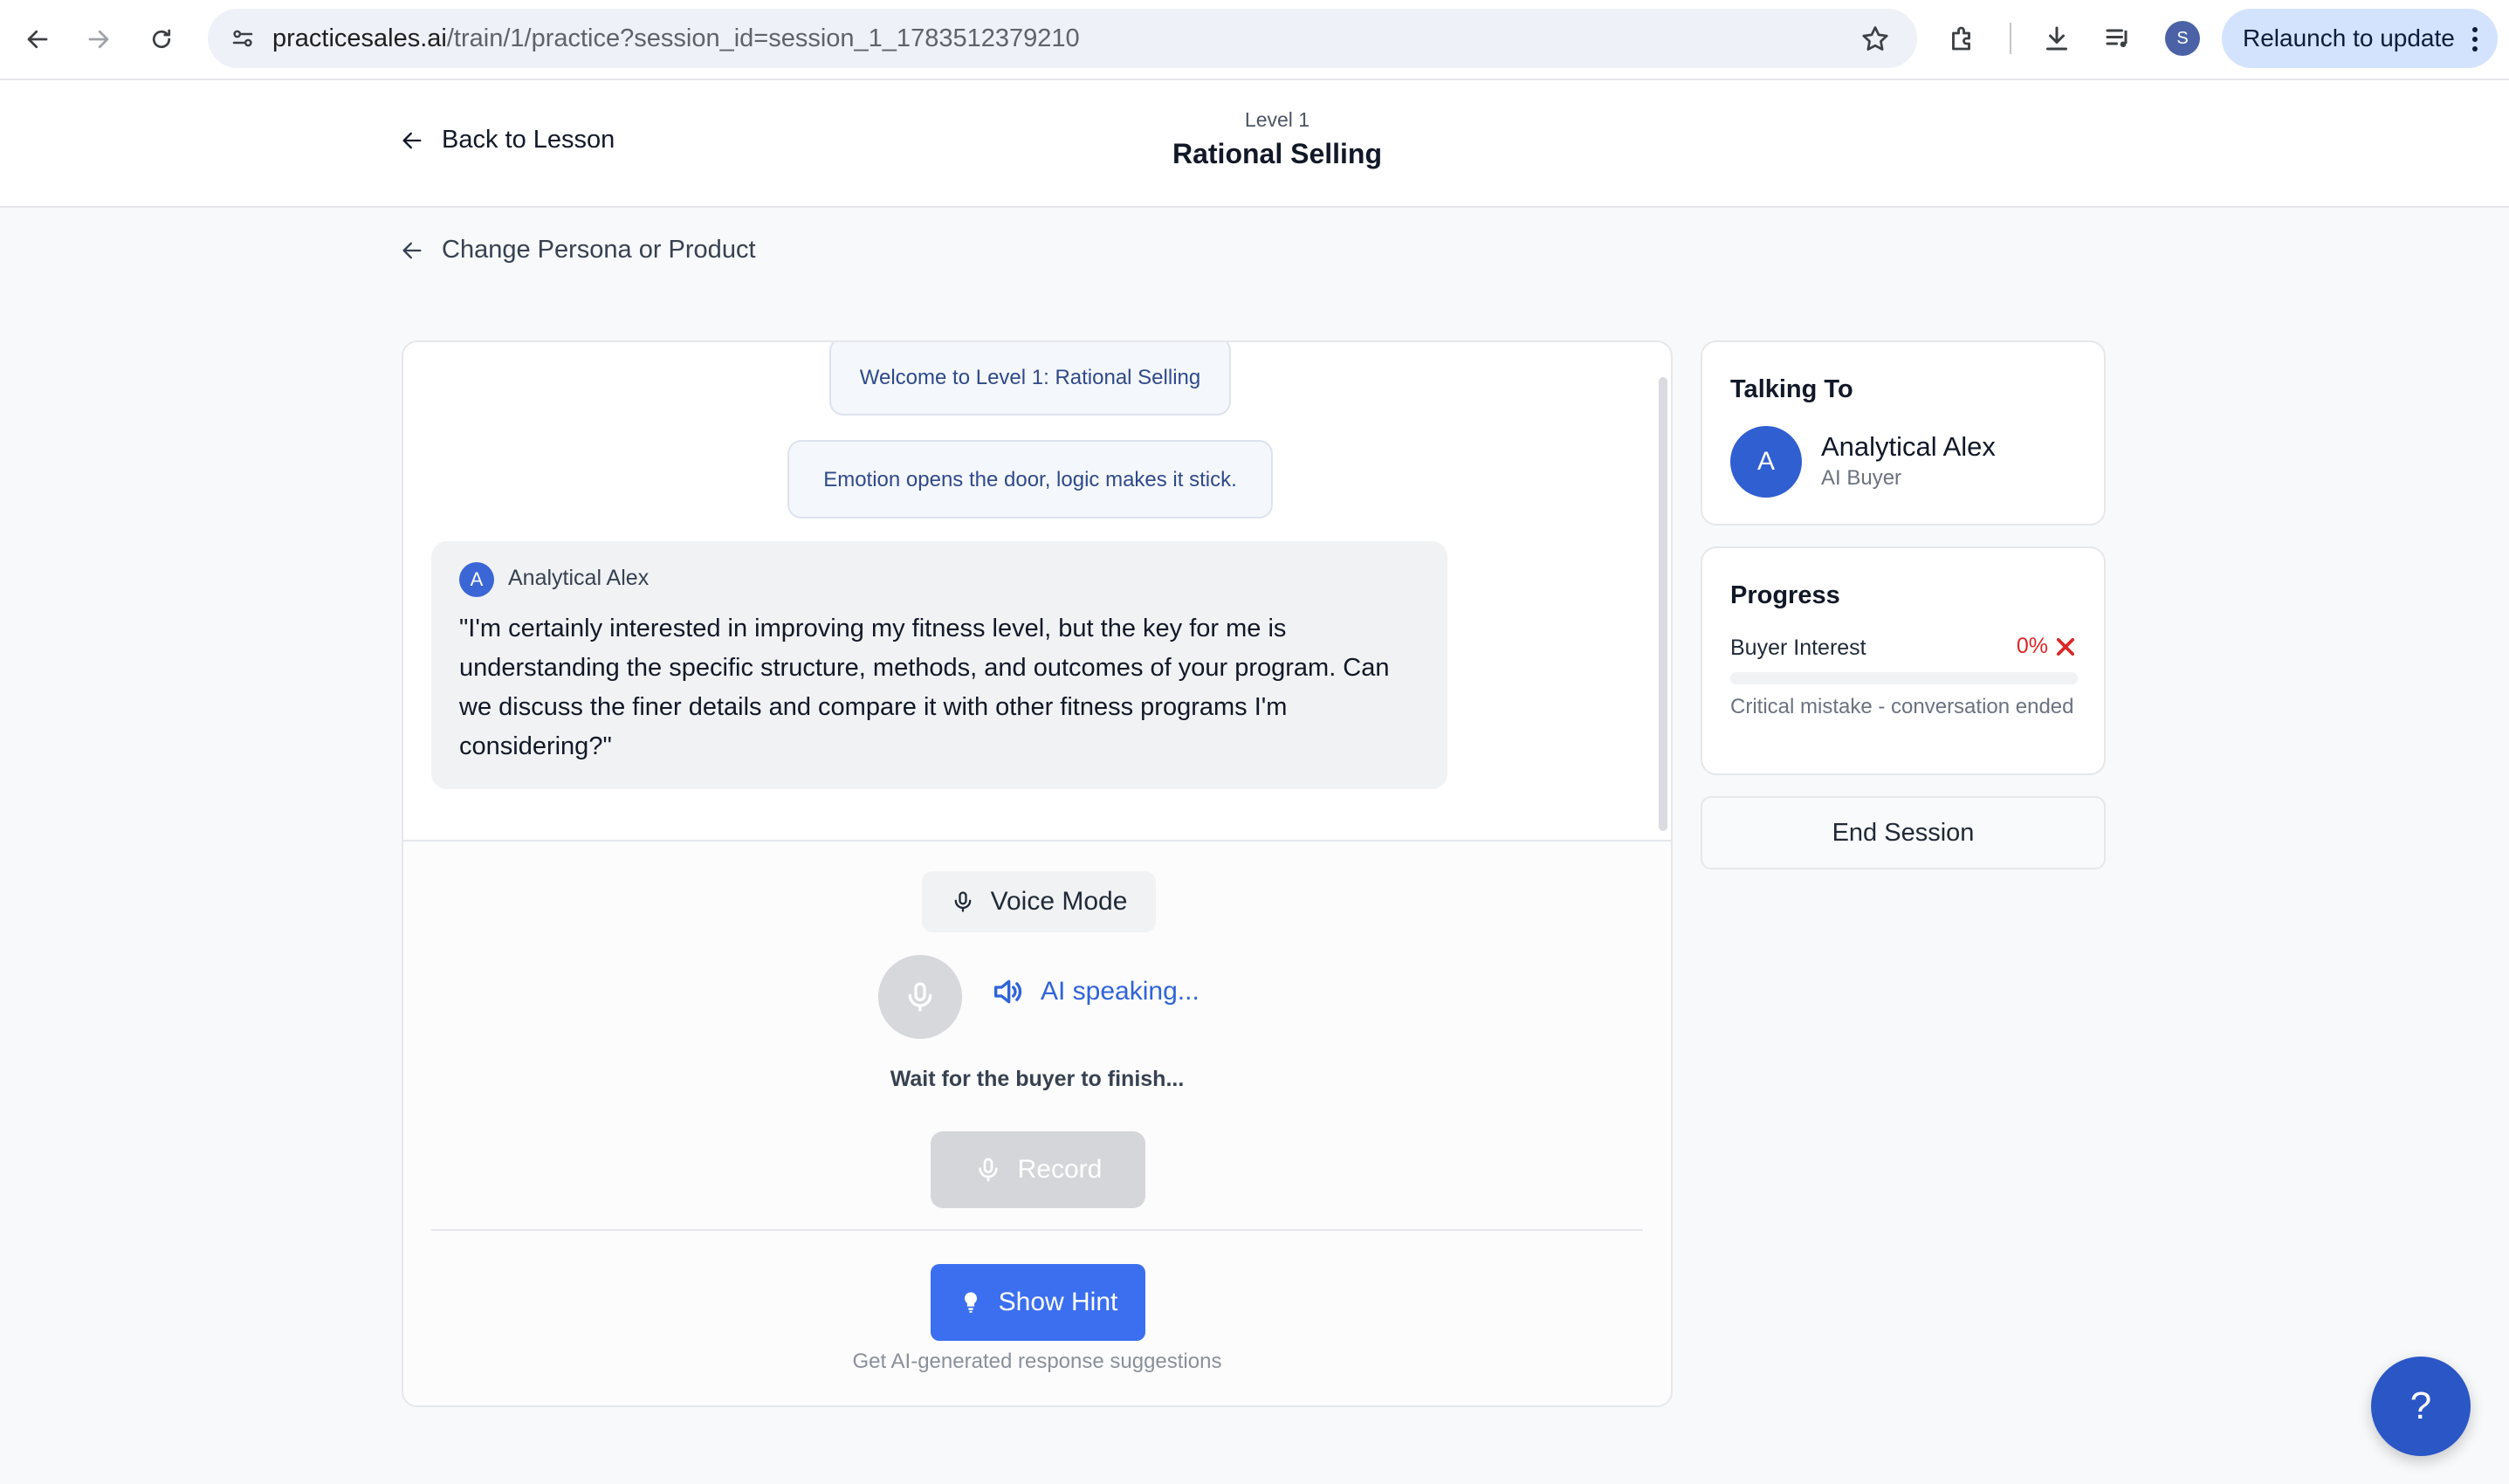 The height and width of the screenshot is (1484, 2509). Describe the element at coordinates (2032, 646) in the screenshot. I see `progress-percent: 0%` at that location.